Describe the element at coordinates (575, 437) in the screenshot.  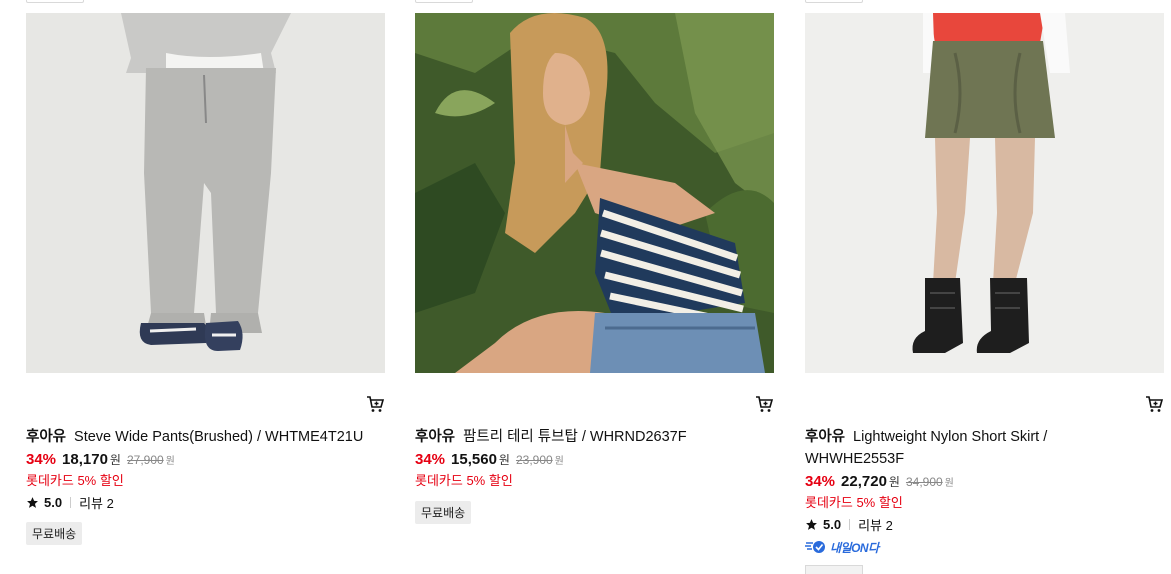
I see `product-name: 팜트리 테리 튜브탑 / WHRND2637F` at that location.